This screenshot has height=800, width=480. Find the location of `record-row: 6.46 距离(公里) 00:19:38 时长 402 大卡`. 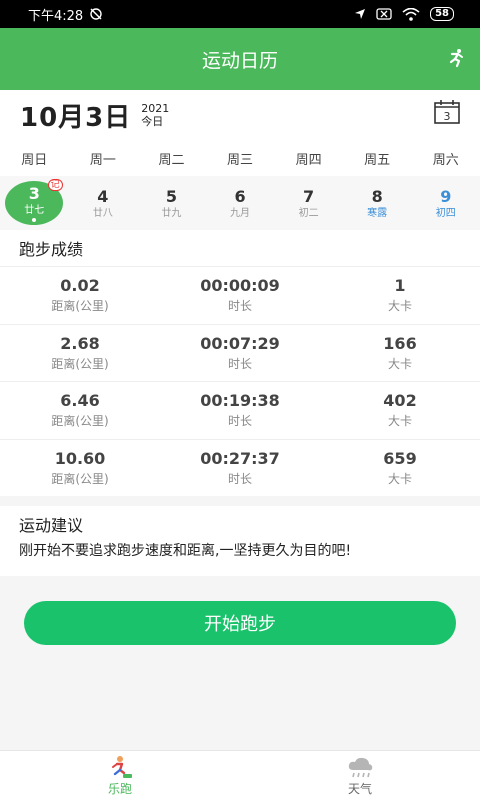

record-row: 6.46 距离(公里) 00:19:38 时长 402 大卡 is located at coordinates (240, 410).